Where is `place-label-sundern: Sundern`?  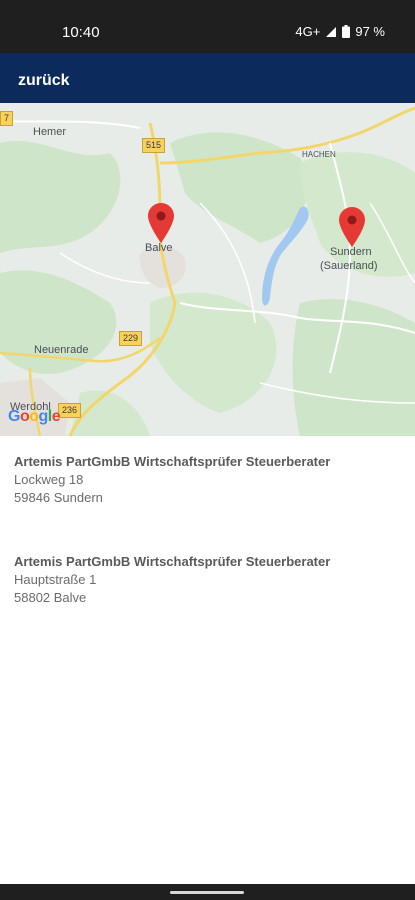
place-label-sundern: Sundern is located at coordinates (351, 252).